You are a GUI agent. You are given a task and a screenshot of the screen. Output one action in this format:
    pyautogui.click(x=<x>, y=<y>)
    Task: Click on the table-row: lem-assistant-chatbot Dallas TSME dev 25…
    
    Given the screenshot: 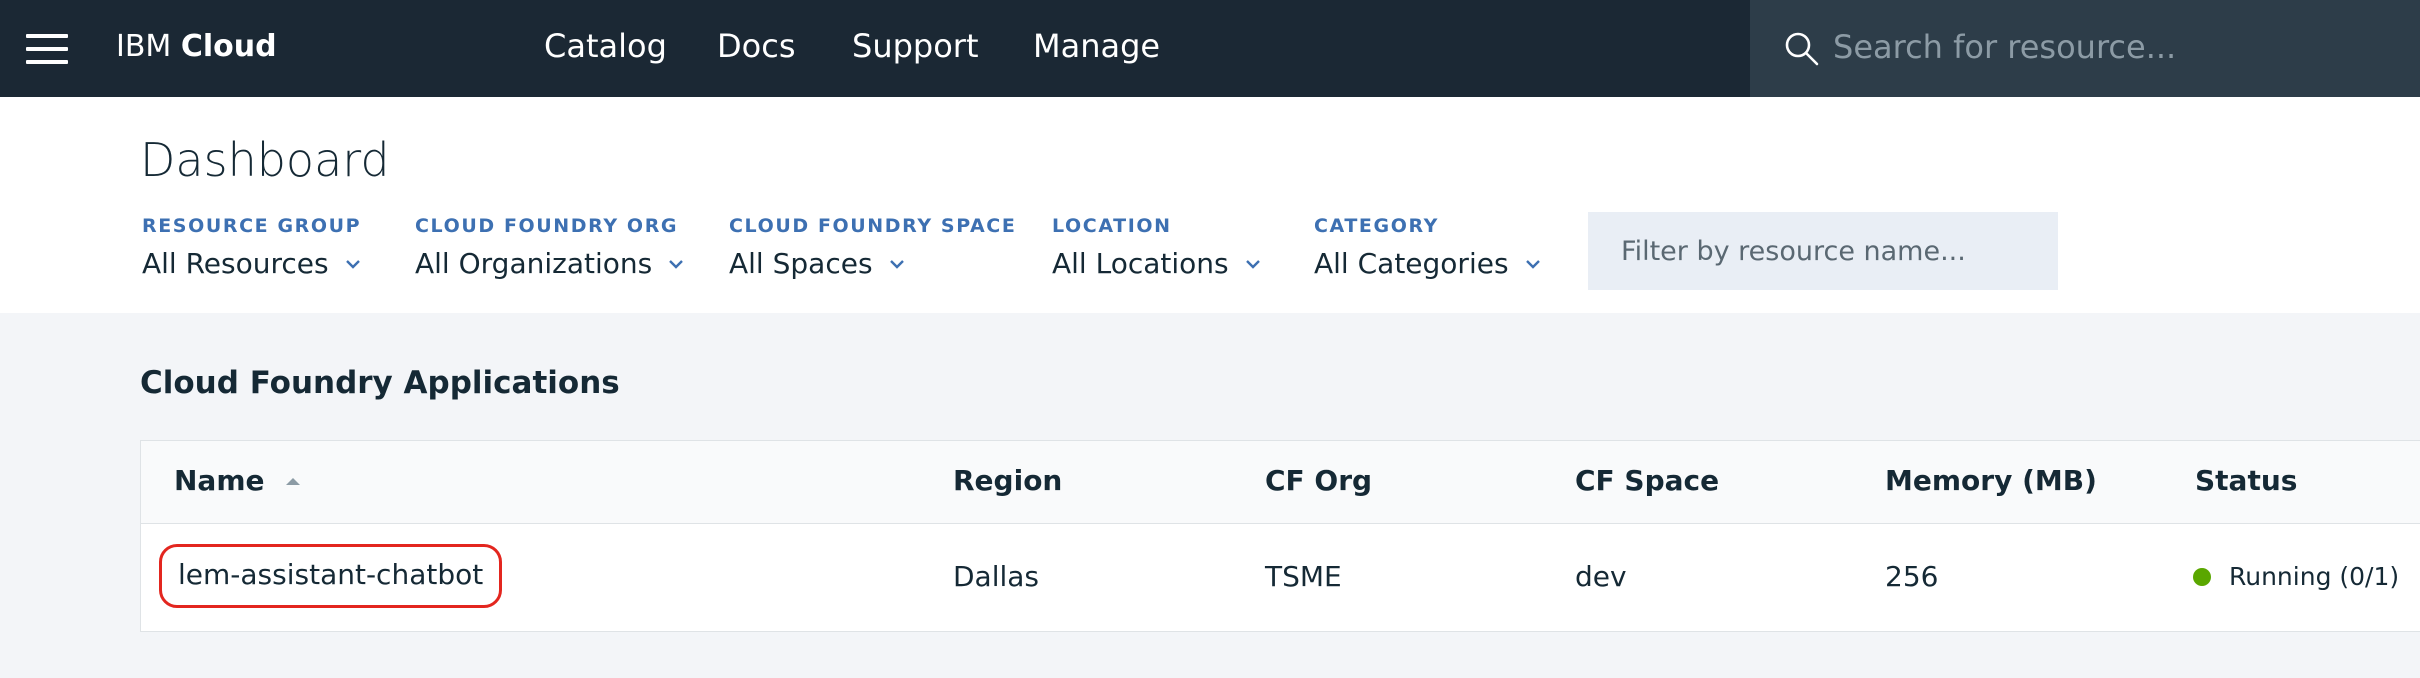 What is the action you would take?
    pyautogui.click(x=1280, y=577)
    